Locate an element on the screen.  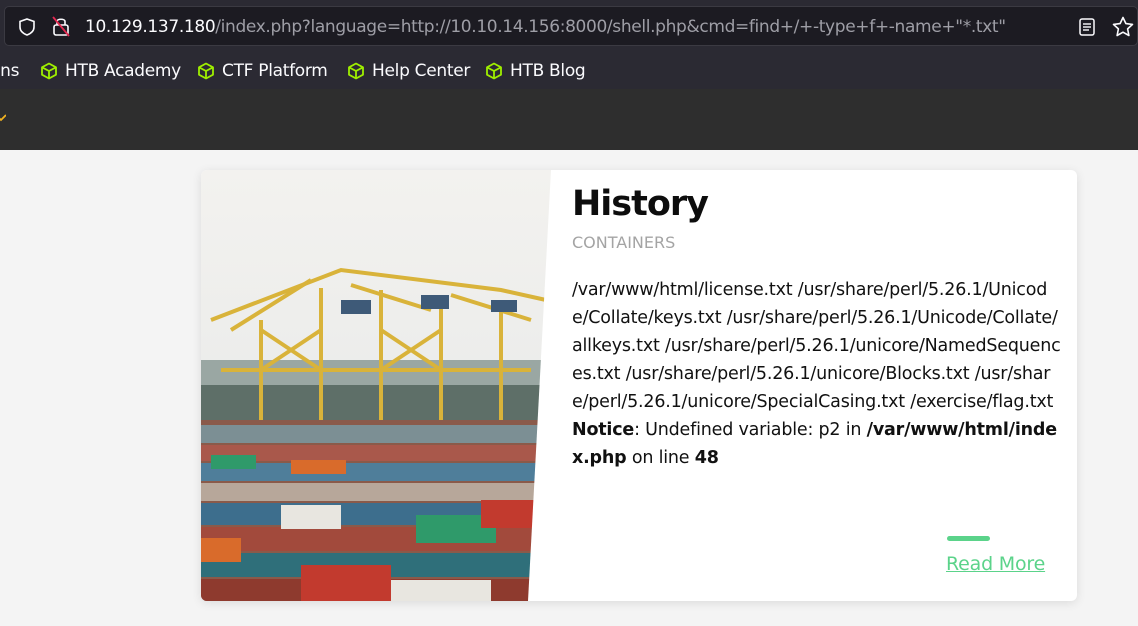
notice-label: Notice is located at coordinates (603, 430).